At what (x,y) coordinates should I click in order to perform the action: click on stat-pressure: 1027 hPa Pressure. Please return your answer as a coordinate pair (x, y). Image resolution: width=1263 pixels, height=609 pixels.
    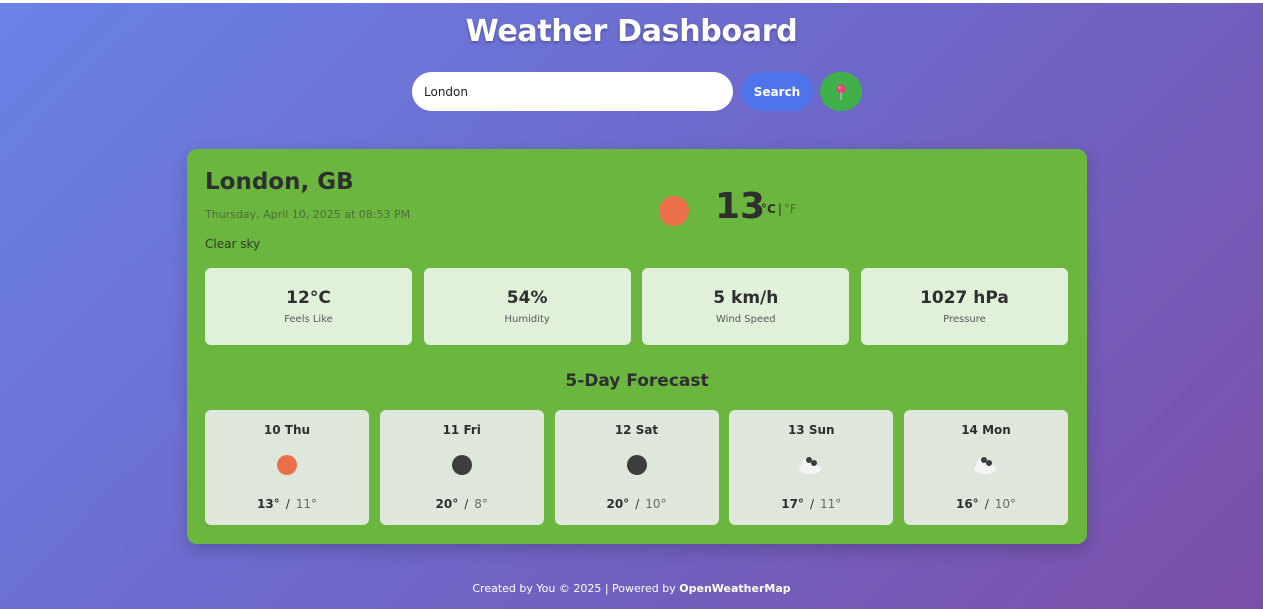
    Looking at the image, I should click on (964, 306).